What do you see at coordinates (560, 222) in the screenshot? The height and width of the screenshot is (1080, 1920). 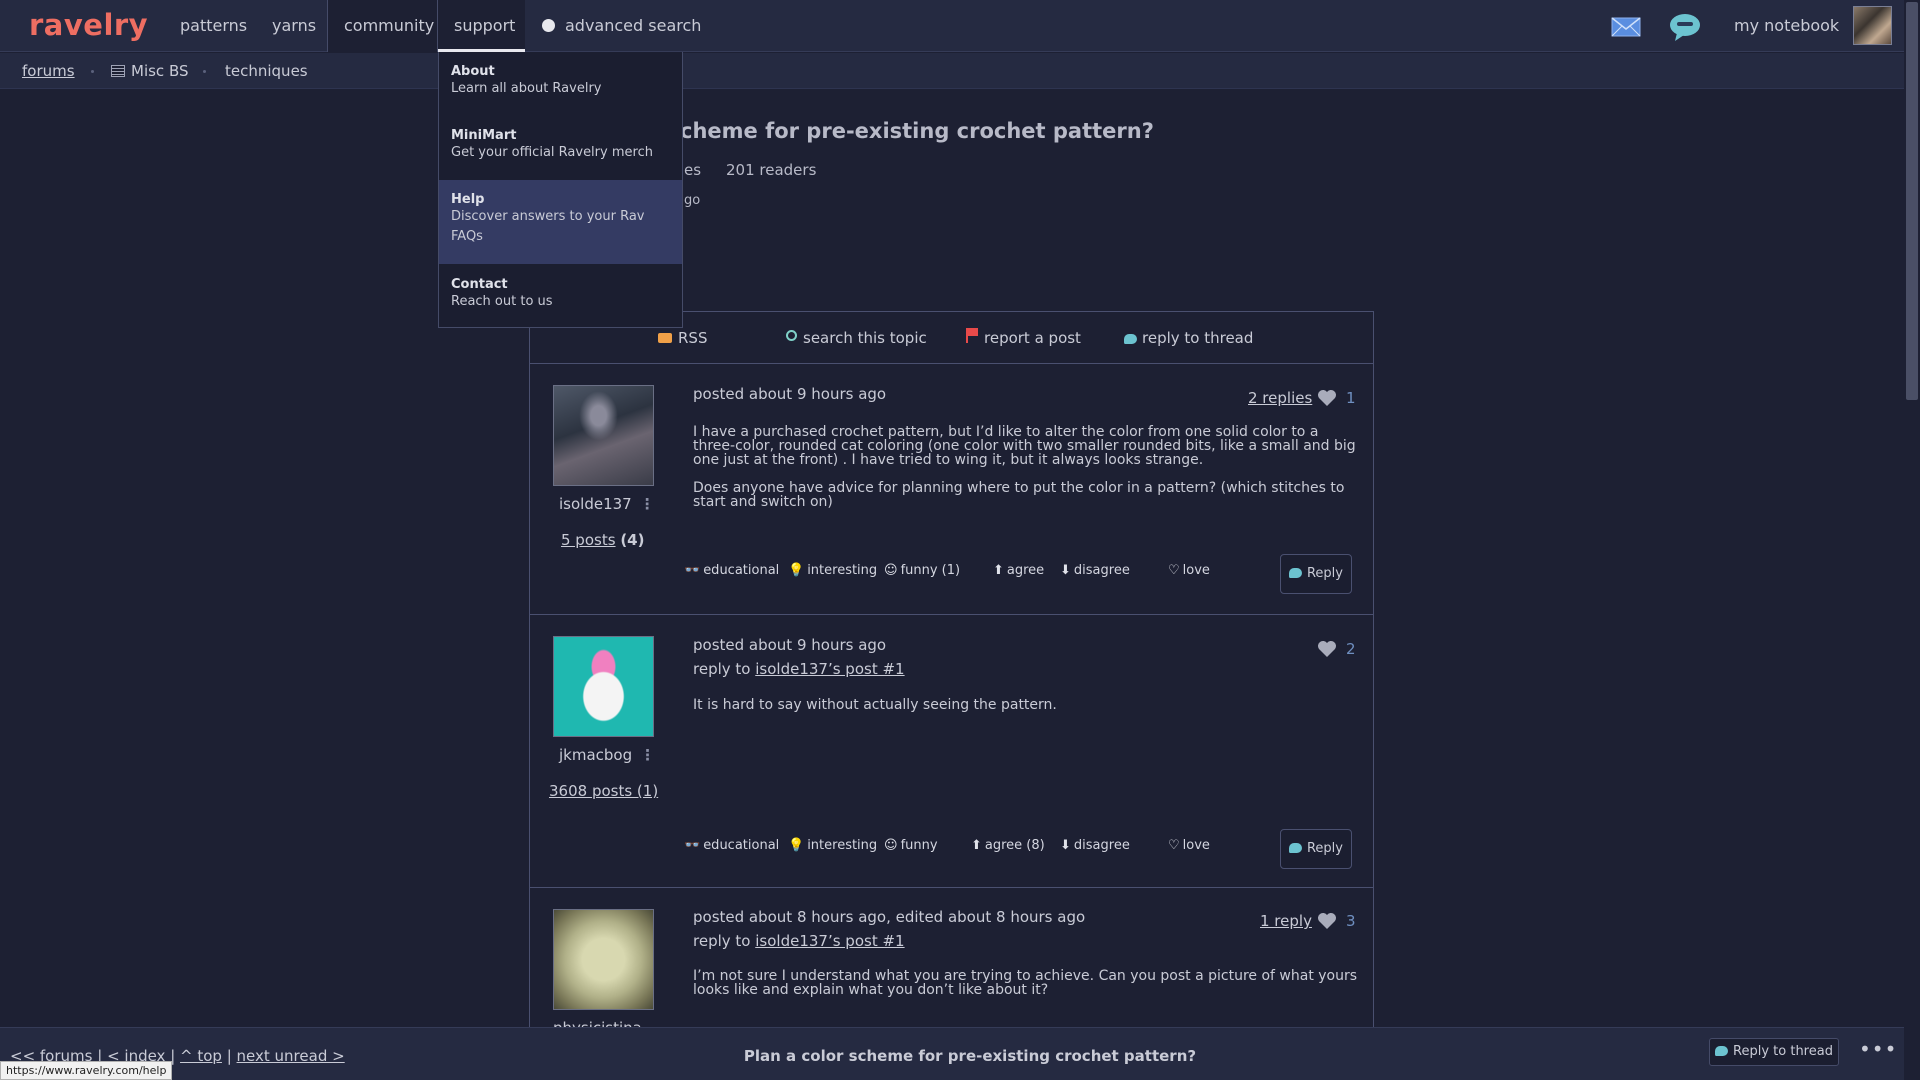 I see `menu-item-help: Help Discover answers to your Rav FAQs` at bounding box center [560, 222].